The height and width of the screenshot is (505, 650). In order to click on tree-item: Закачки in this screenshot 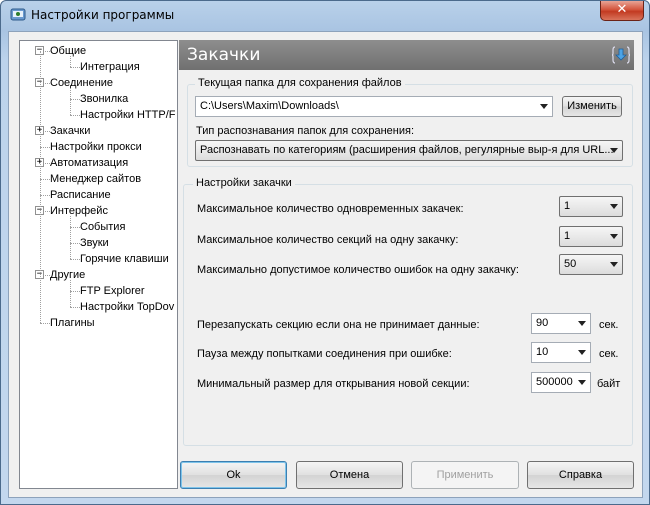, I will do `click(70, 131)`.